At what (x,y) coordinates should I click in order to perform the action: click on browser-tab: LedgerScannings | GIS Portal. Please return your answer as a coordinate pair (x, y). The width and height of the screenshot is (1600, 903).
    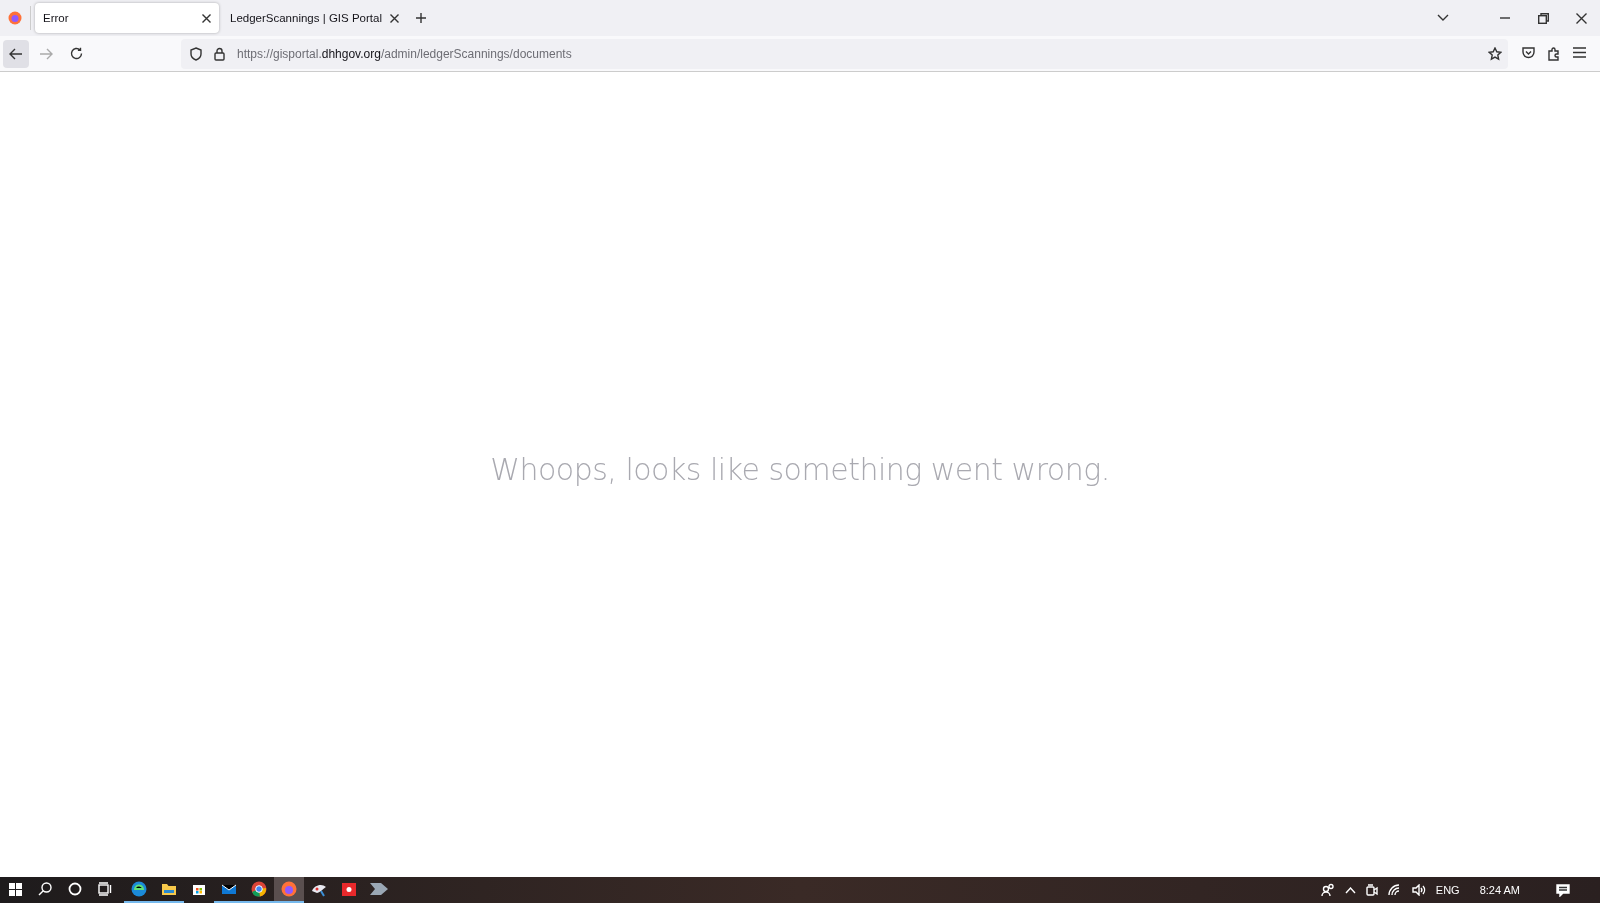
    Looking at the image, I should click on (314, 18).